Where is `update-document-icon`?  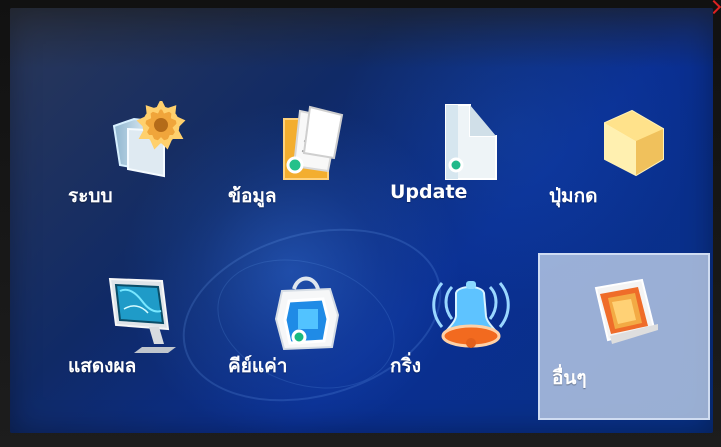
update-document-icon is located at coordinates (471, 142).